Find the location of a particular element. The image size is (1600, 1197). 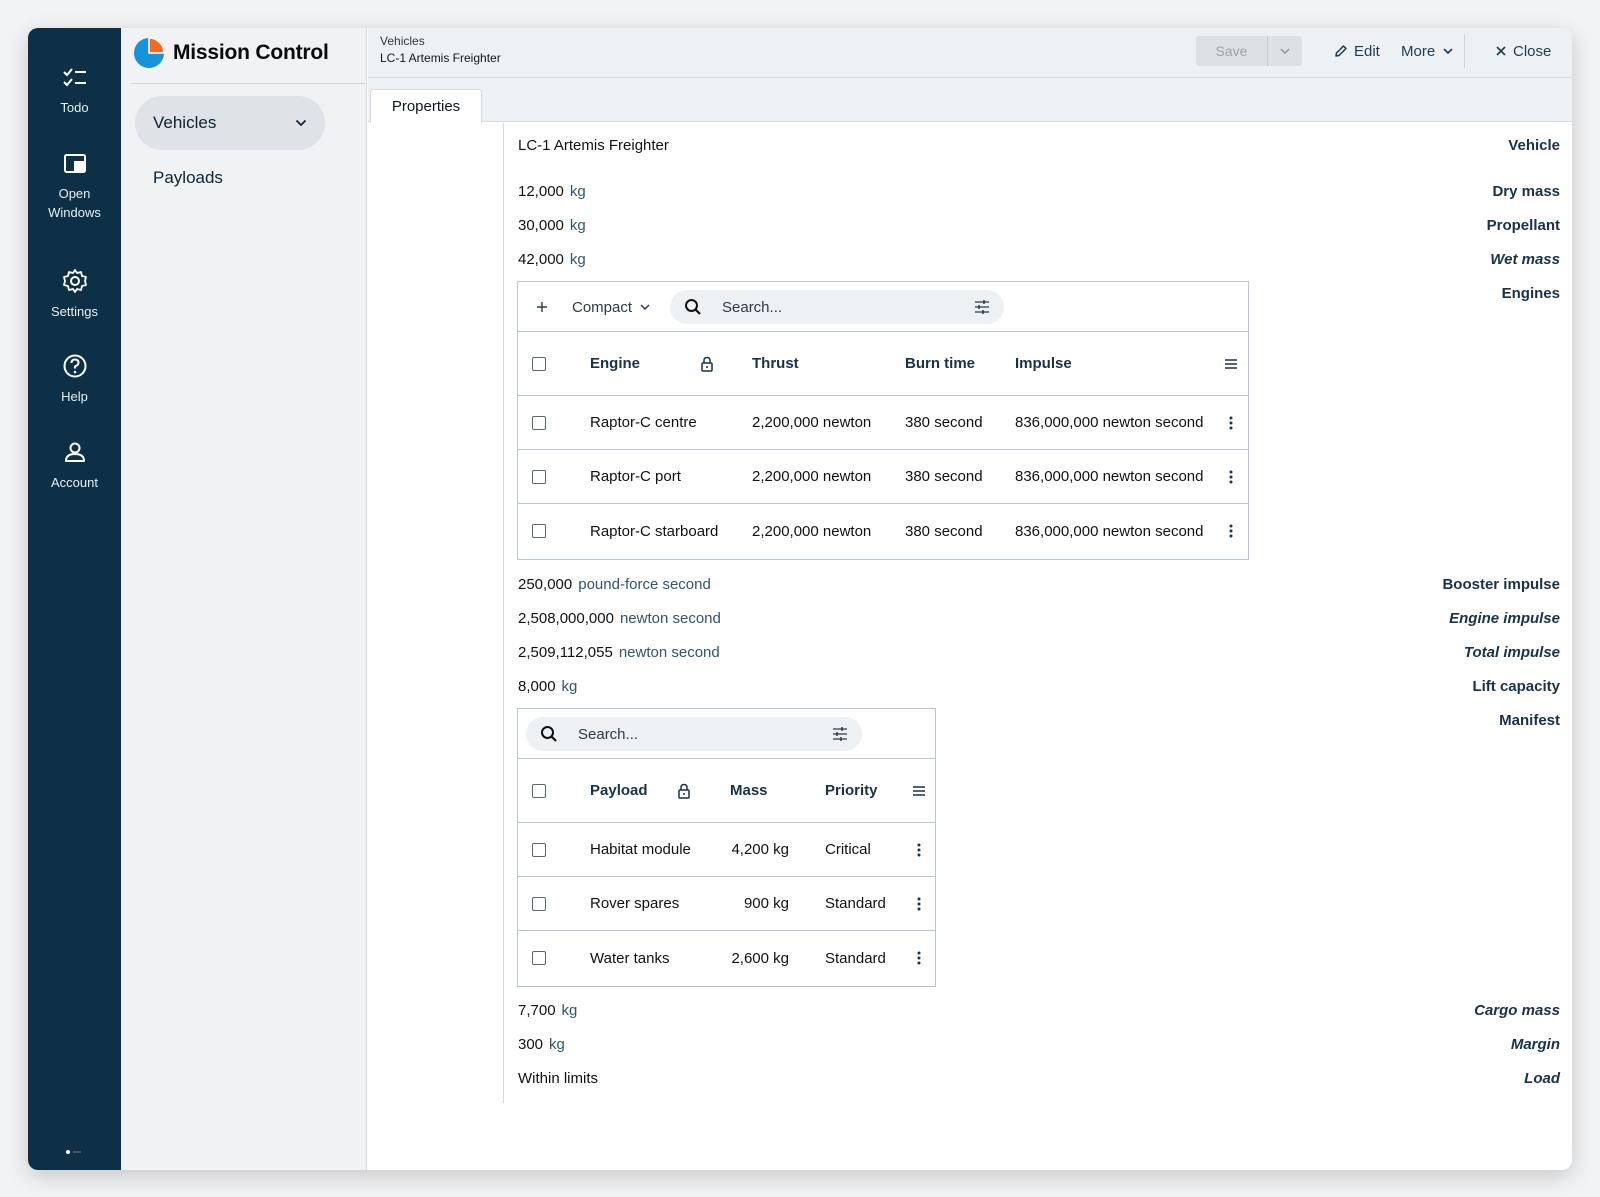

rail-item-settings: Settings is located at coordinates (74, 294).